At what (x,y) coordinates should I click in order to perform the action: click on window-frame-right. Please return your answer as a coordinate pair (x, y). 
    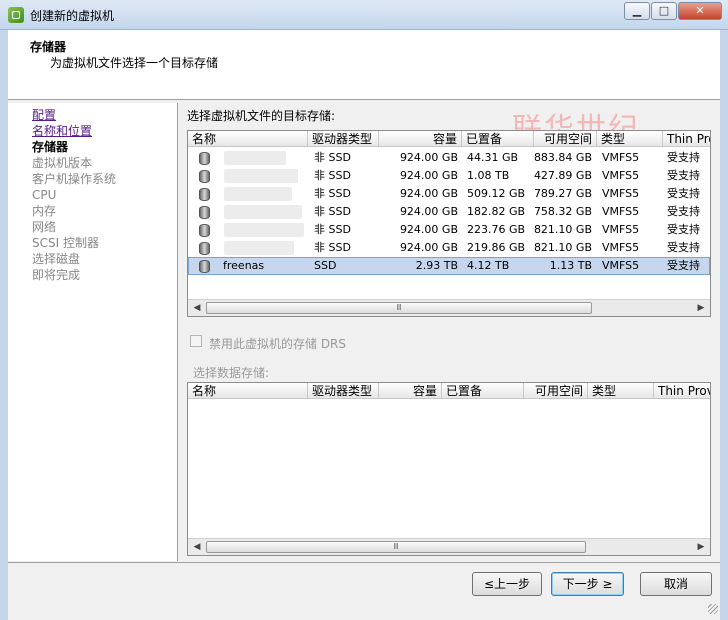
    Looking at the image, I should click on (724, 325).